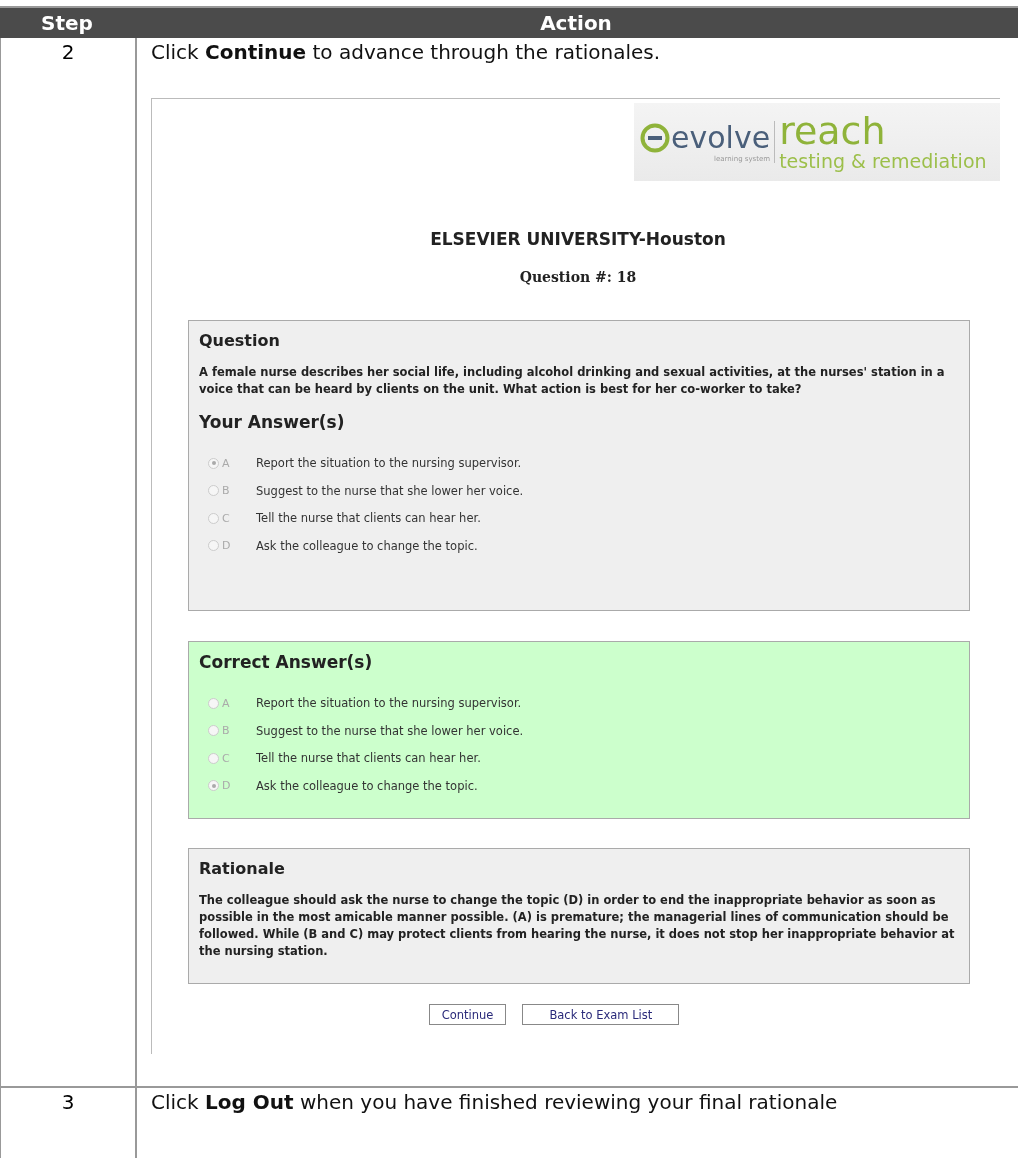 The height and width of the screenshot is (1162, 1018). What do you see at coordinates (577, 926) in the screenshot?
I see `rationale-text: The colleague should ask the nurse to change the topic (D) in order to end the inappropriate behavior as soon as possible in the most amicable manner possible. (A) is premature; the managerial lines of communication should be followed. While (B and C) may protect clients from hearing the nurse, it does not stop her inappropriate behavior at the nursing station.` at bounding box center [577, 926].